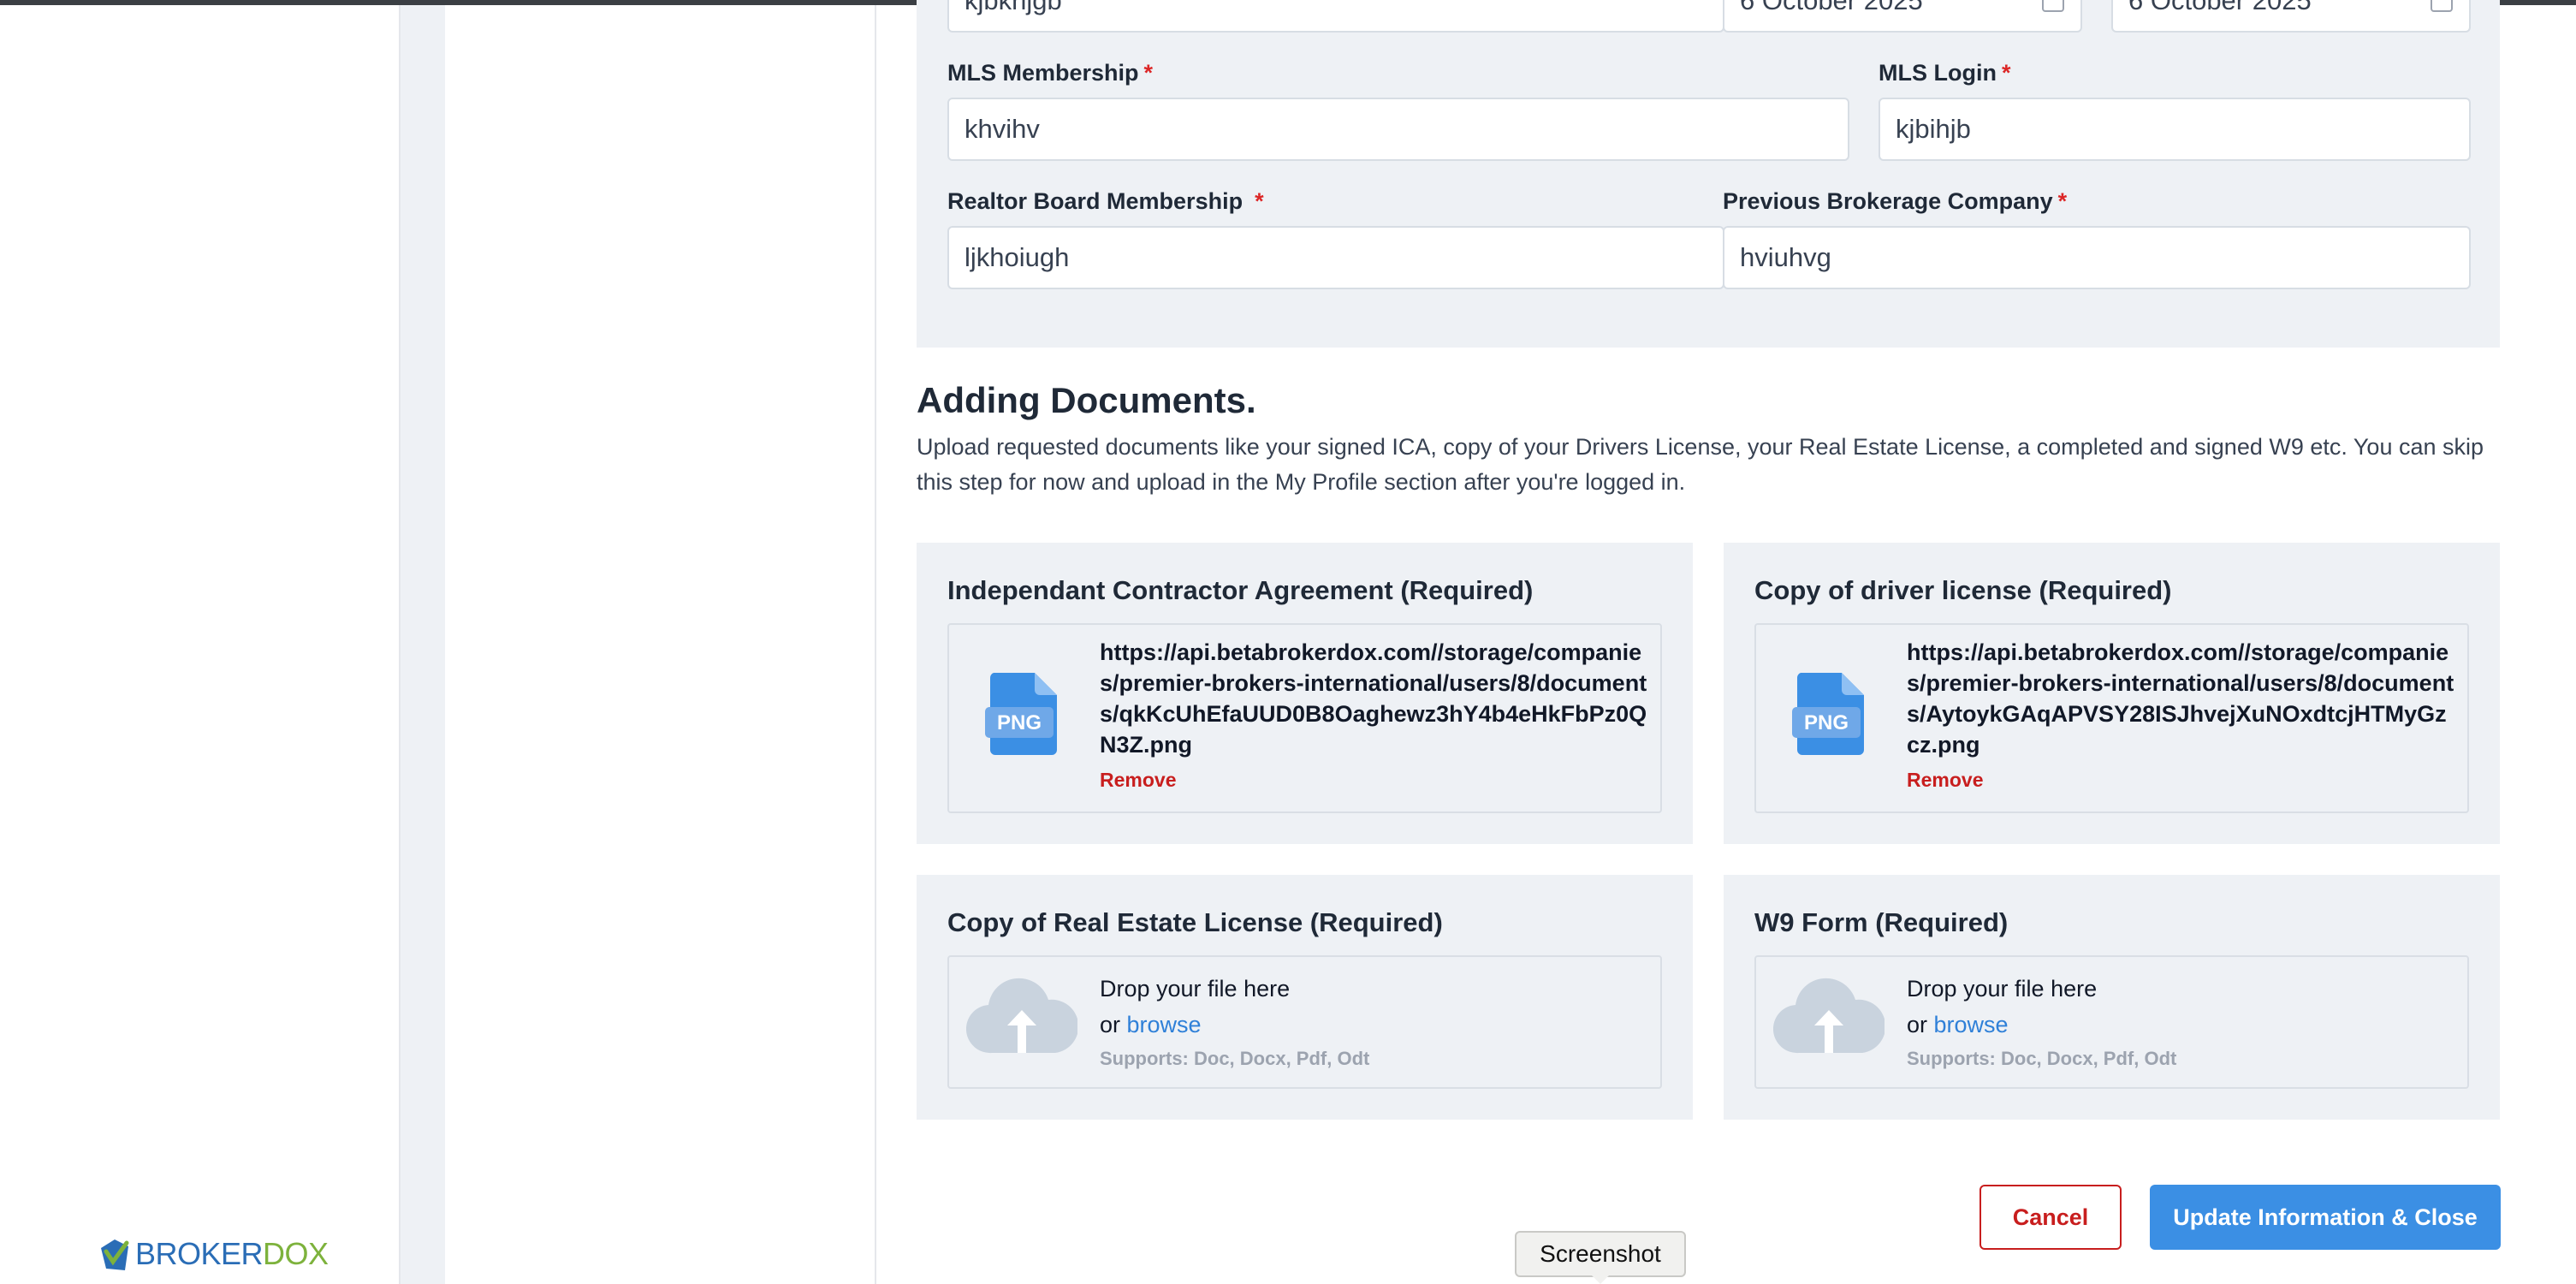 Image resolution: width=2576 pixels, height=1284 pixels. I want to click on previous-brokerage-label: Previous Brokerage Company *, so click(1895, 201).